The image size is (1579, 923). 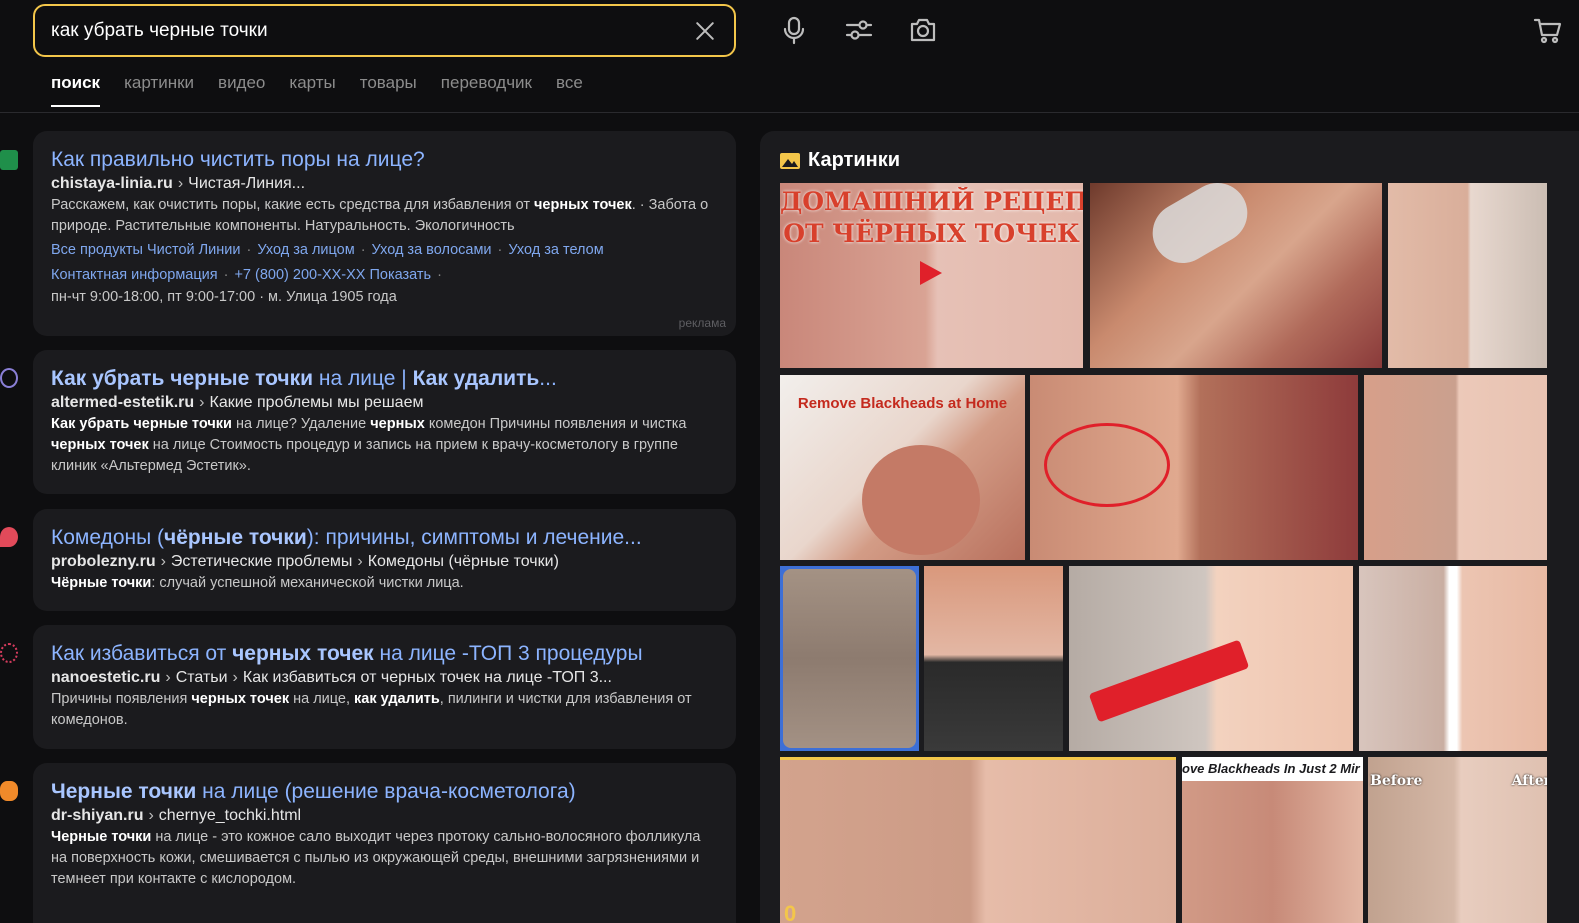 I want to click on search-input, so click(x=371, y=30).